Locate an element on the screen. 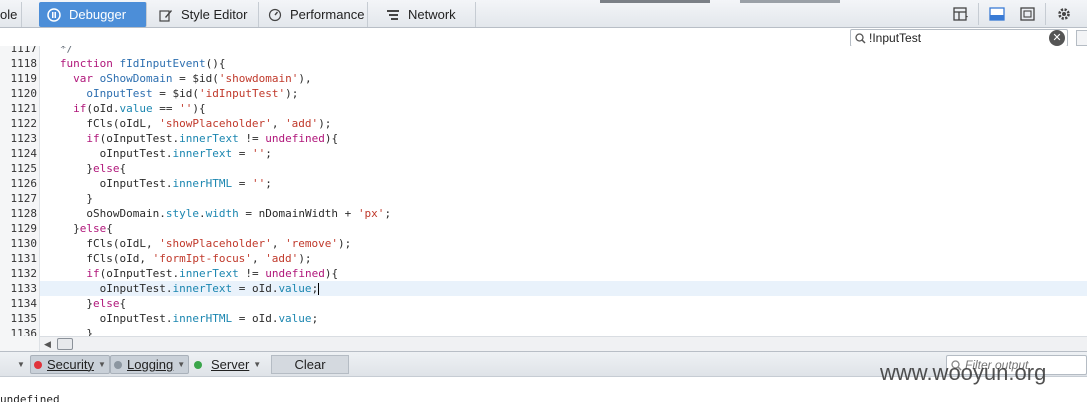  line-number: 1132 is located at coordinates (19, 273).